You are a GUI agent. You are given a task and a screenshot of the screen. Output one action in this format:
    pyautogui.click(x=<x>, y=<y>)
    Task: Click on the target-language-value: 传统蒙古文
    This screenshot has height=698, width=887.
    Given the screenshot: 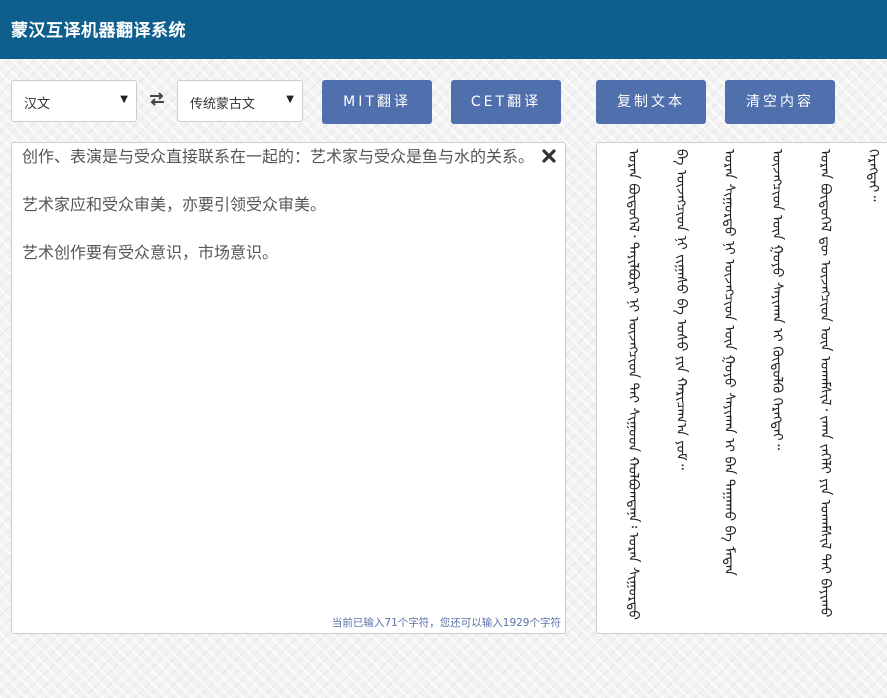 What is the action you would take?
    pyautogui.click(x=223, y=104)
    